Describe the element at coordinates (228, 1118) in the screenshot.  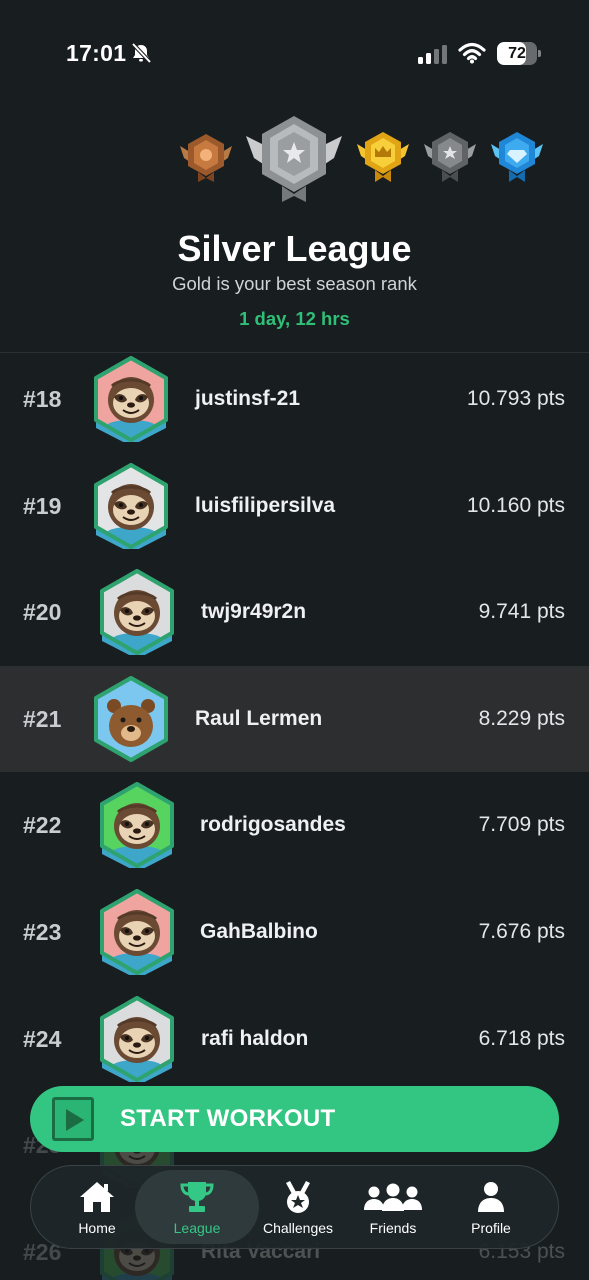
I see `start-workout-label: START WORKOUT` at that location.